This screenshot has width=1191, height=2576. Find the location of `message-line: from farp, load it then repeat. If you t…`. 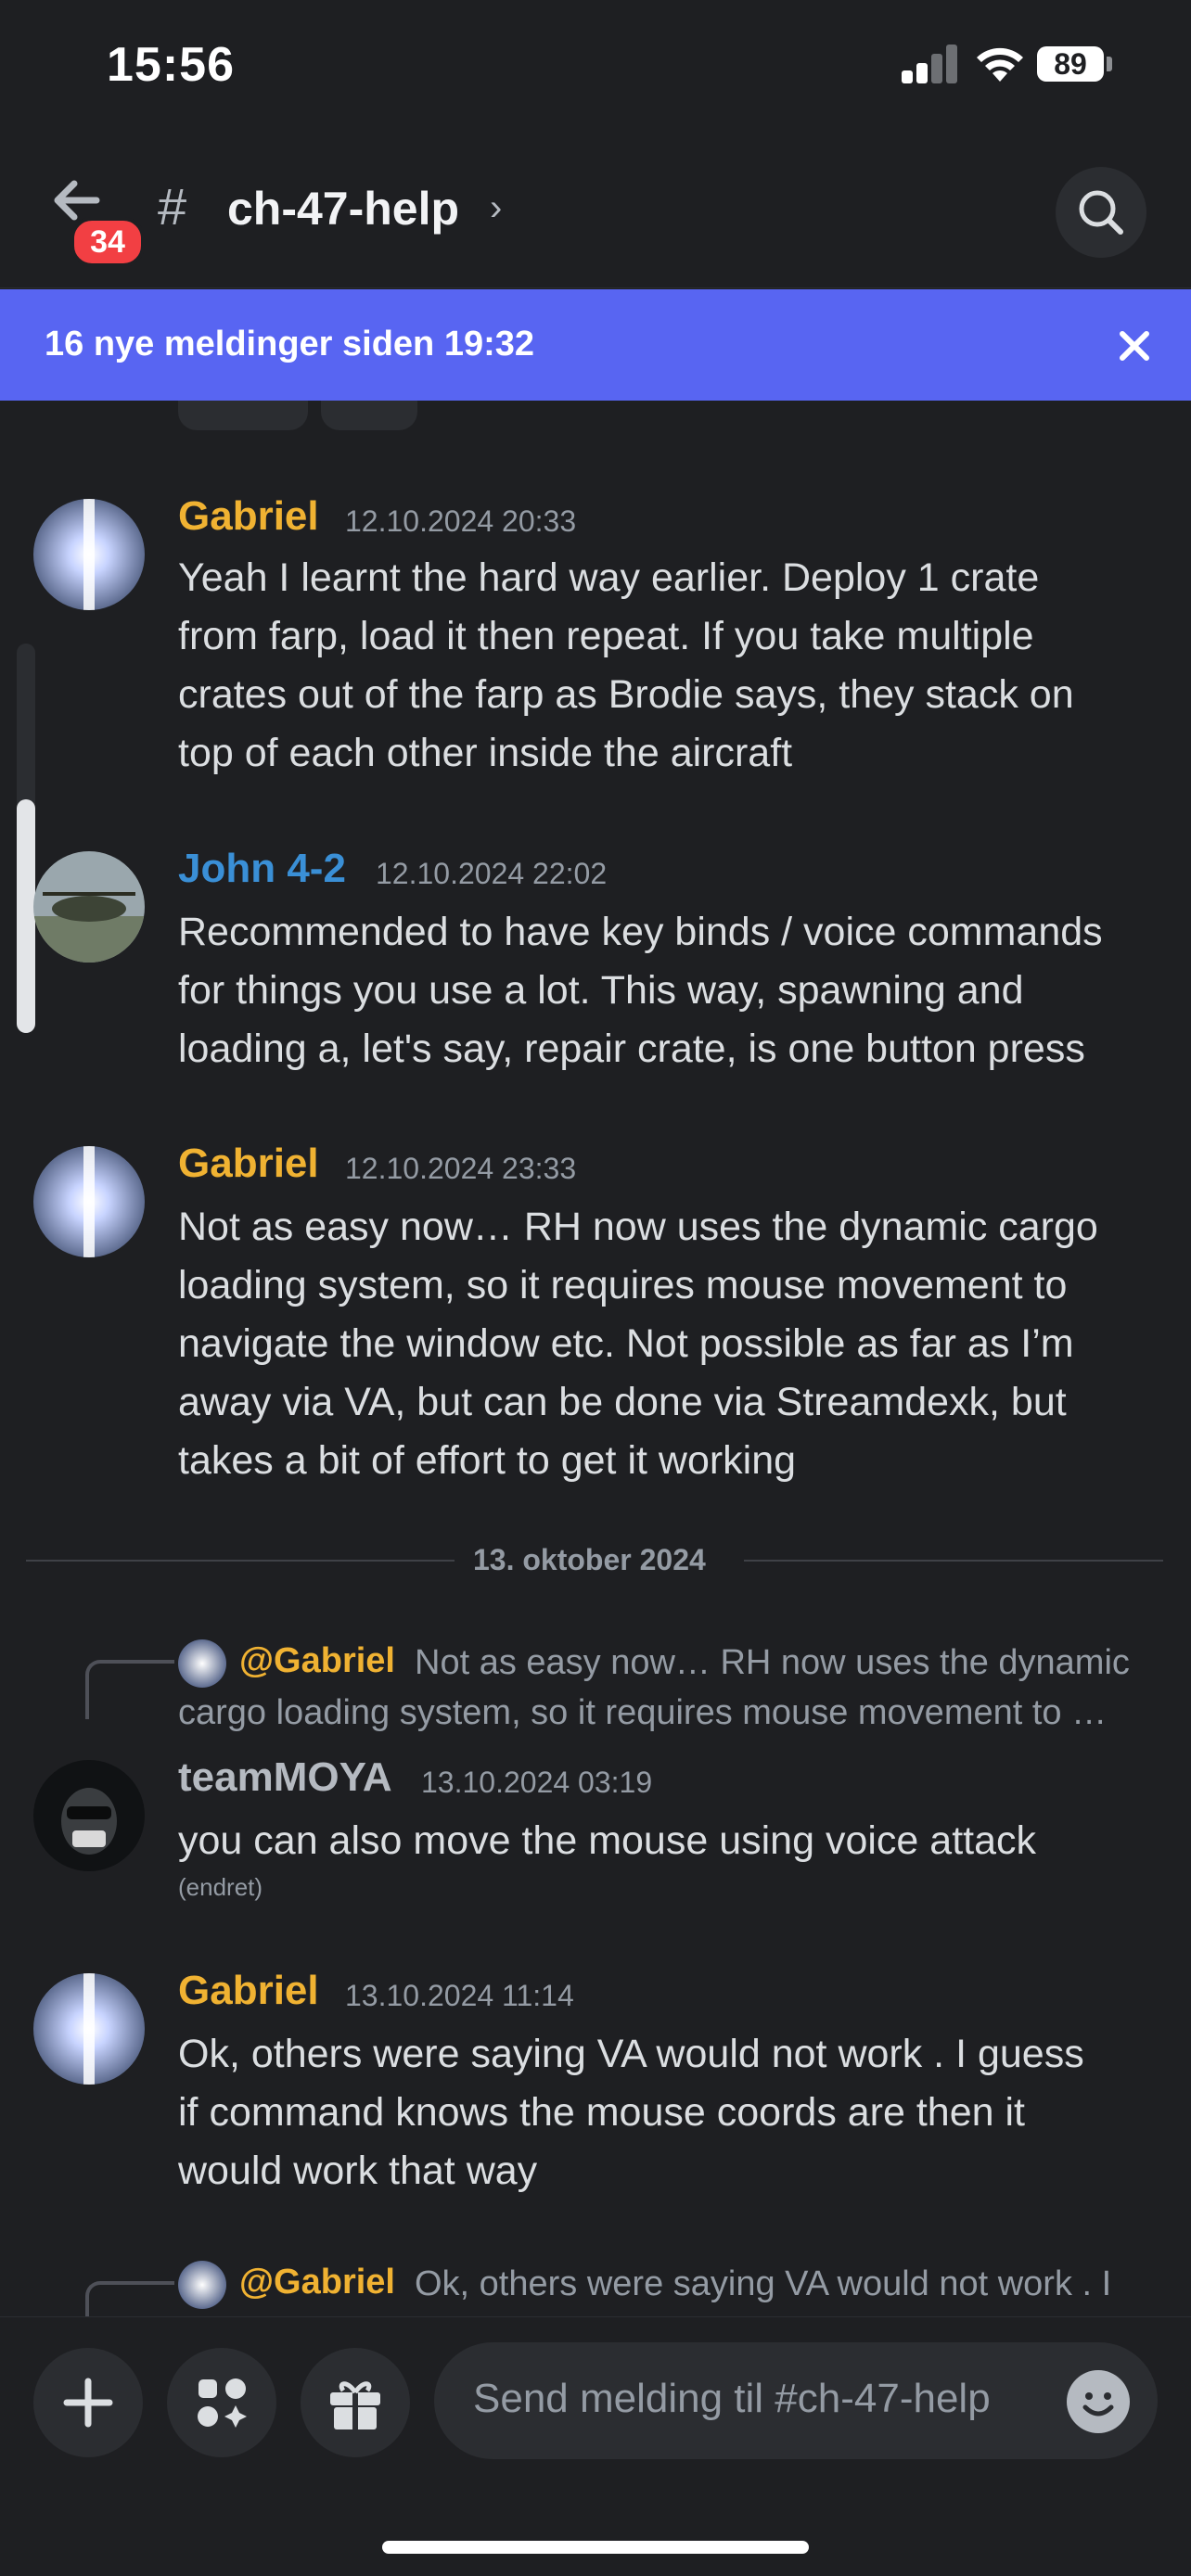

message-line: from farp, load it then repeat. If you t… is located at coordinates (606, 636).